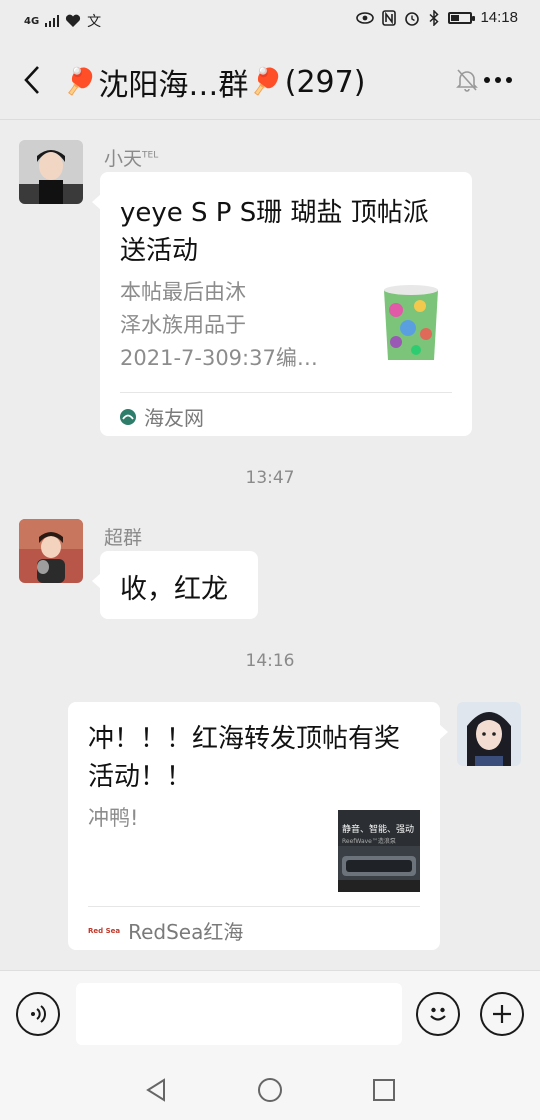  Describe the element at coordinates (499, 17) in the screenshot. I see `status-time: 14:18` at that location.